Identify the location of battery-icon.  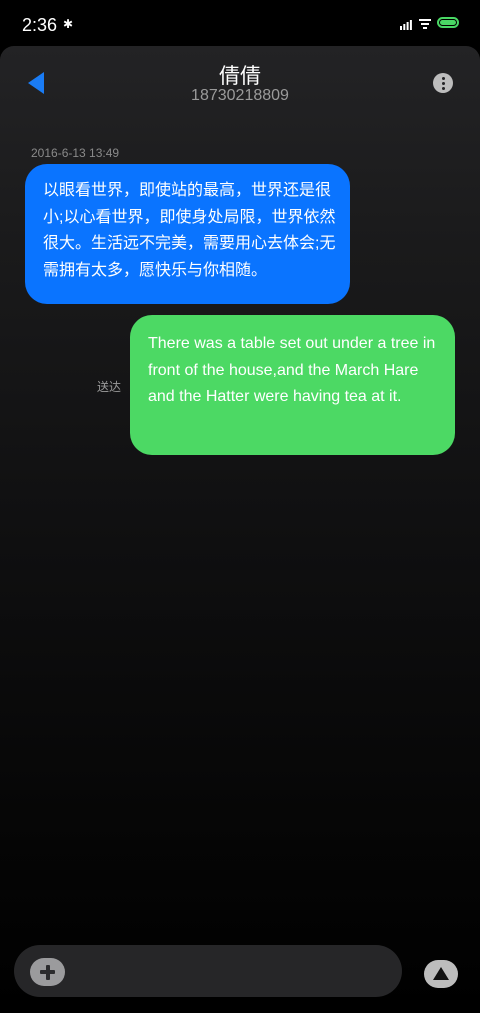
(448, 22).